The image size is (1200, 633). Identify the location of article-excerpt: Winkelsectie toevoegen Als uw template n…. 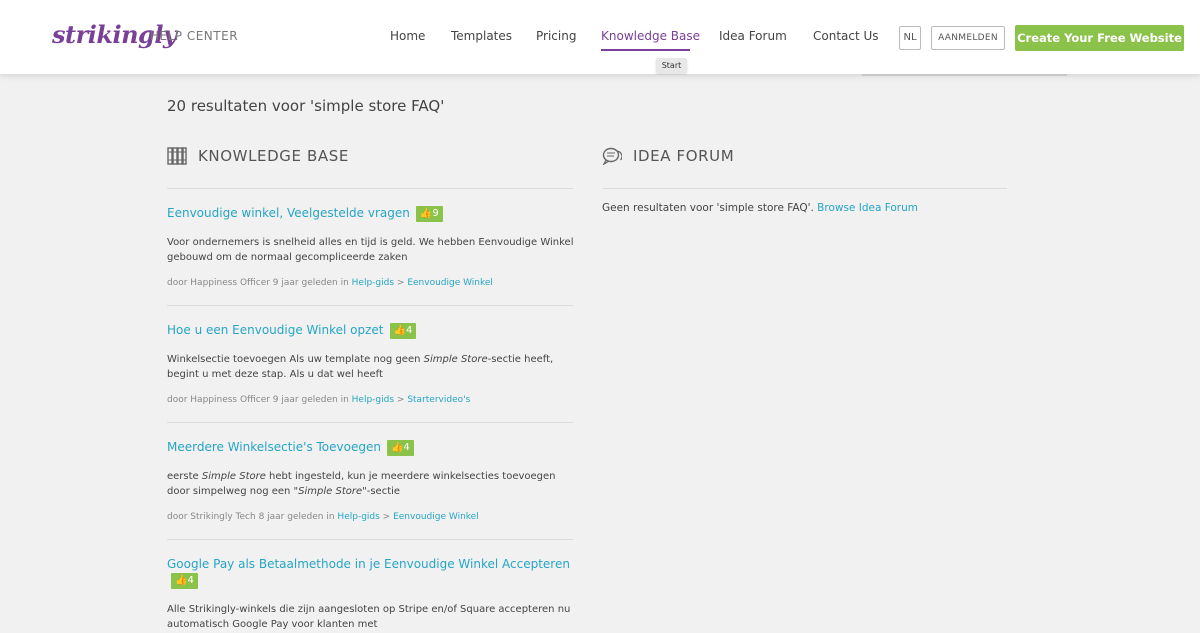
(372, 367).